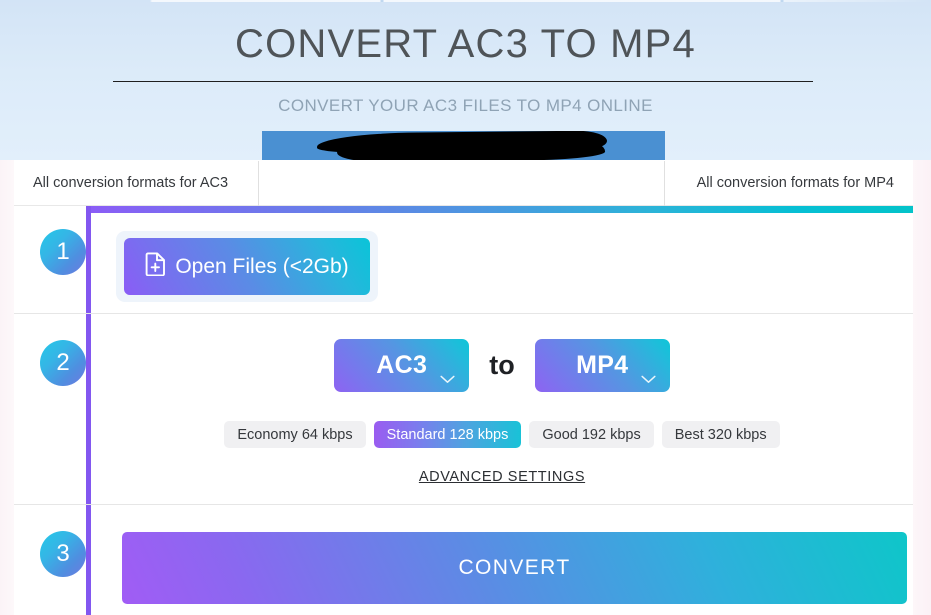 Image resolution: width=931 pixels, height=615 pixels. What do you see at coordinates (499, 209) in the screenshot?
I see `panel-gradient-bar` at bounding box center [499, 209].